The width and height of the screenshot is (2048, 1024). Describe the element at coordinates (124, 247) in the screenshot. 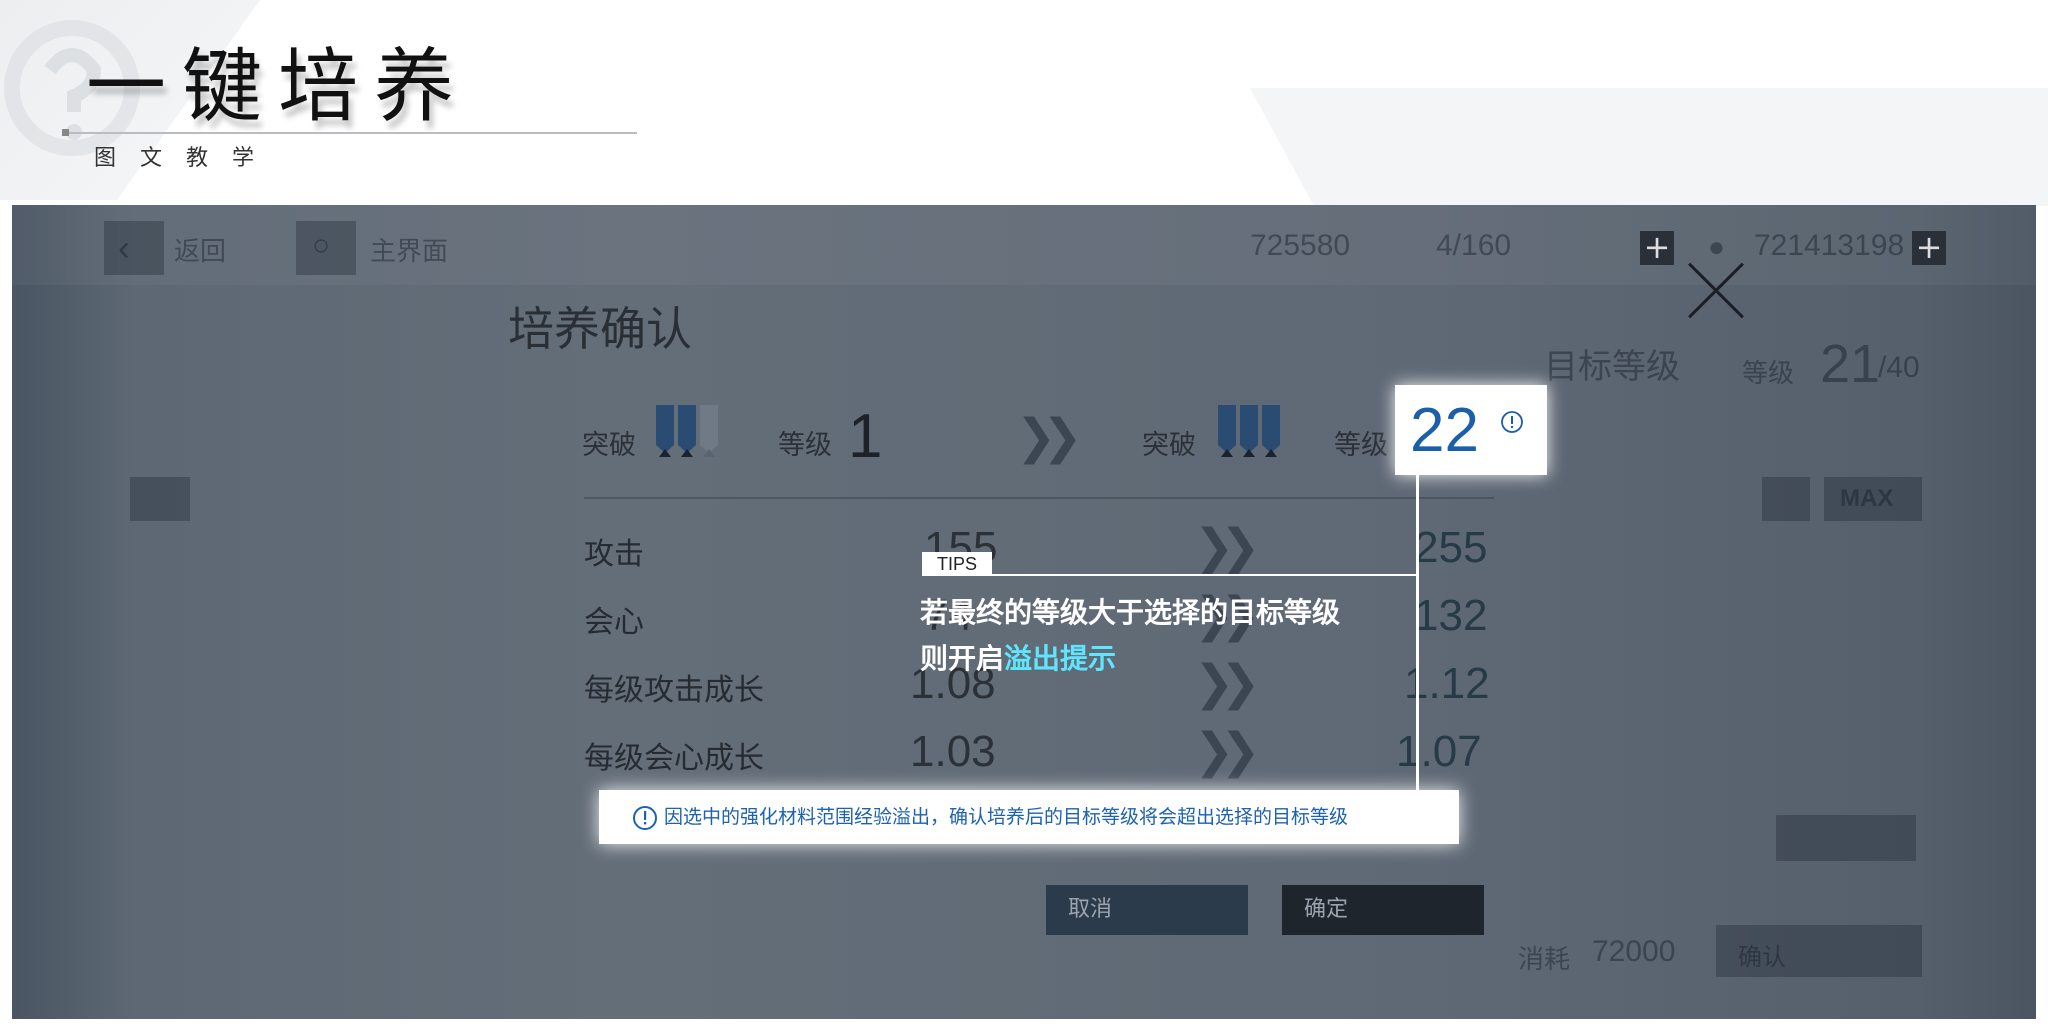

I see `chevron-left-icon: ‹` at that location.